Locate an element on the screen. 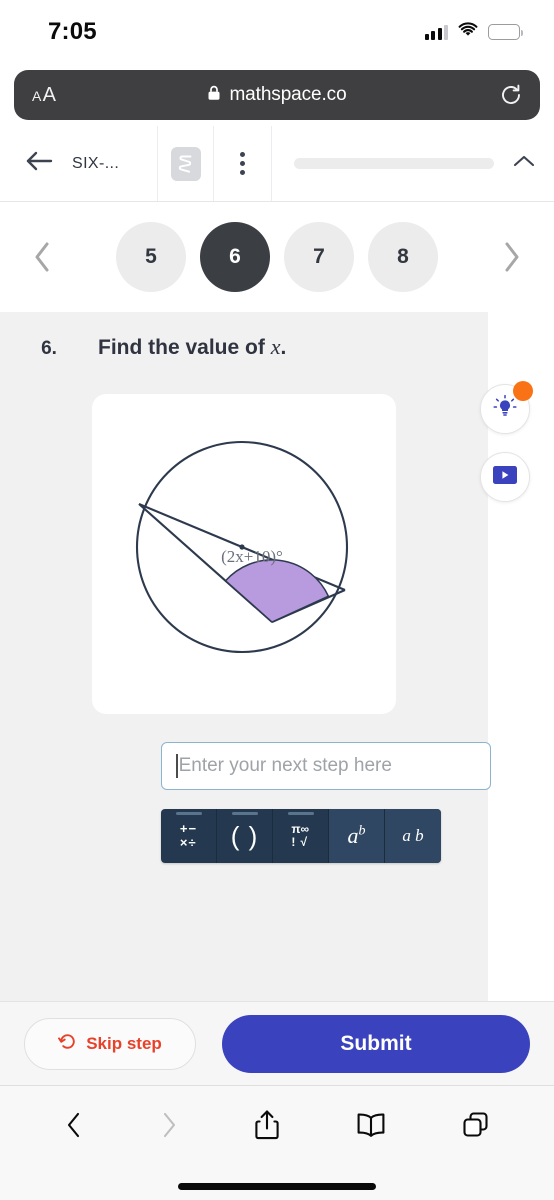 Image resolution: width=554 pixels, height=1200 pixels. tabs-icon is located at coordinates (476, 1127).